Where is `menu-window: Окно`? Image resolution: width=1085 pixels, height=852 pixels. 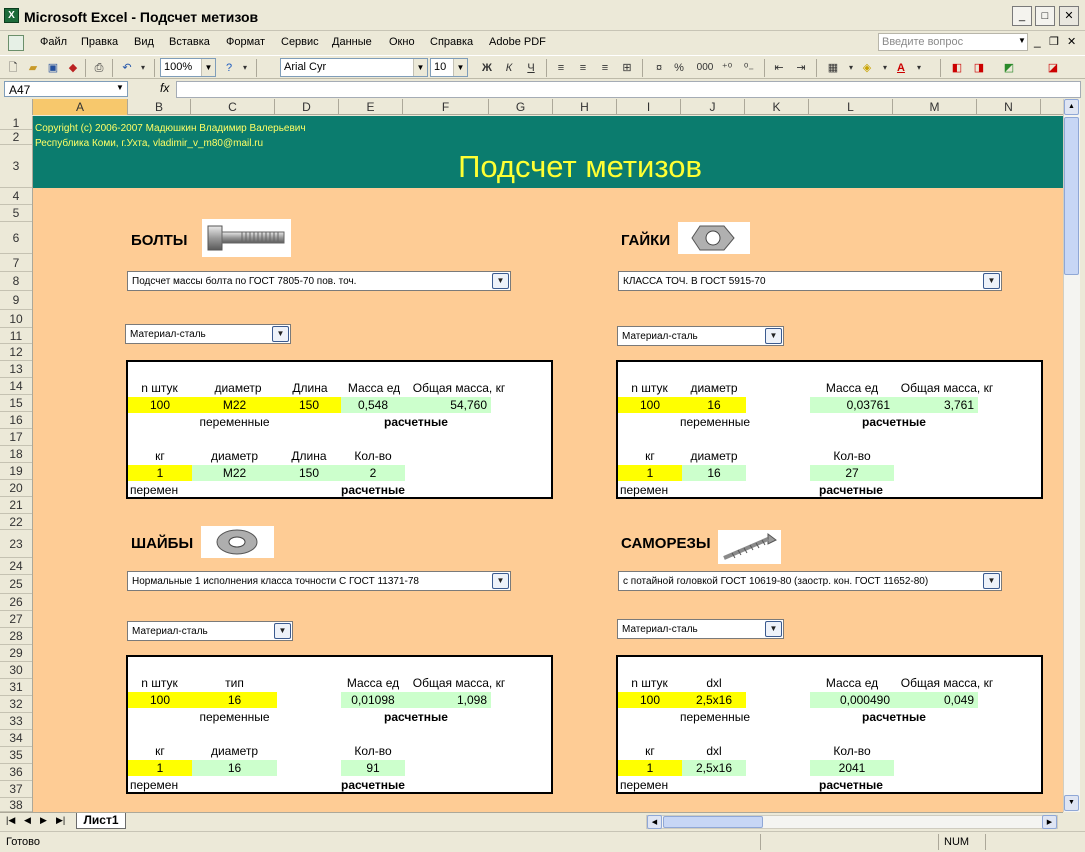
menu-window: Окно is located at coordinates (402, 42).